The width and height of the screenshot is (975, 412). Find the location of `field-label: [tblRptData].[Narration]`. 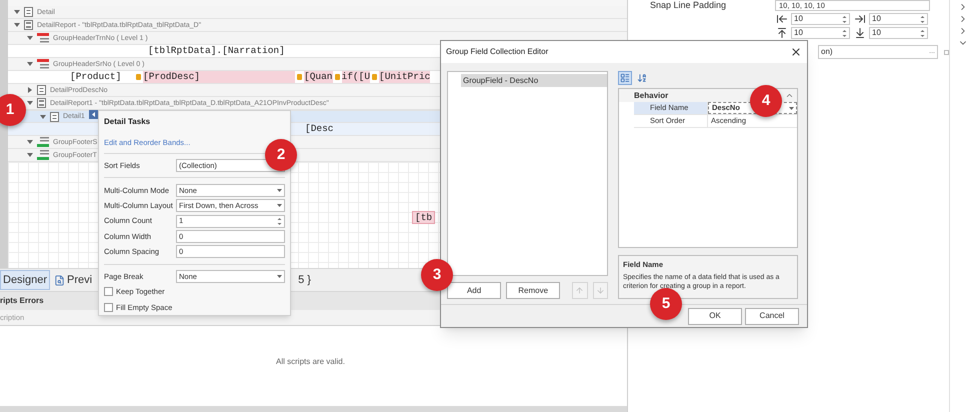

field-label: [tblRptData].[Narration] is located at coordinates (216, 51).